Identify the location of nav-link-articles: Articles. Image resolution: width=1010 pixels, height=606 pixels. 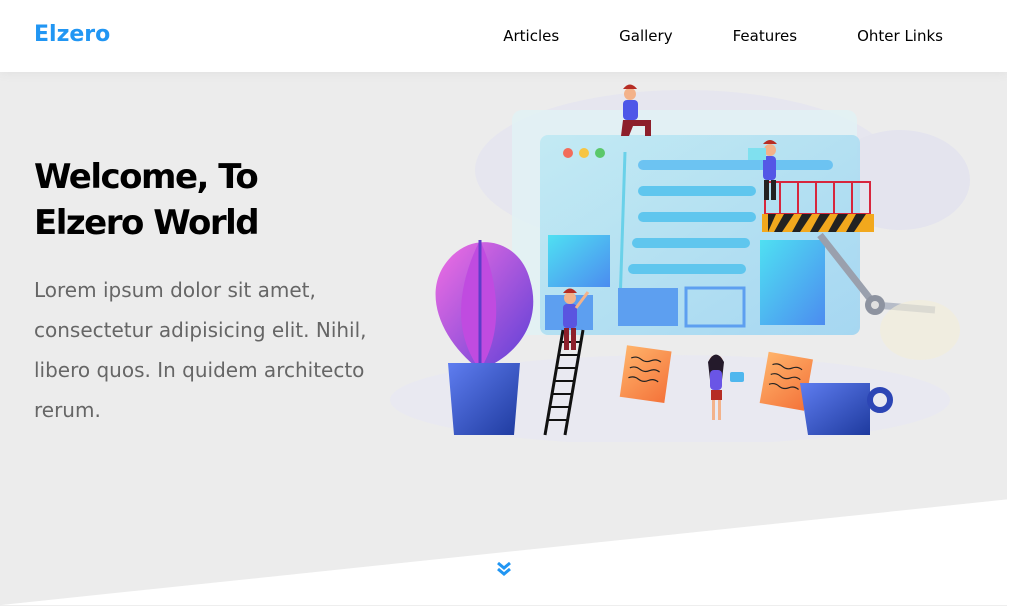
(531, 36).